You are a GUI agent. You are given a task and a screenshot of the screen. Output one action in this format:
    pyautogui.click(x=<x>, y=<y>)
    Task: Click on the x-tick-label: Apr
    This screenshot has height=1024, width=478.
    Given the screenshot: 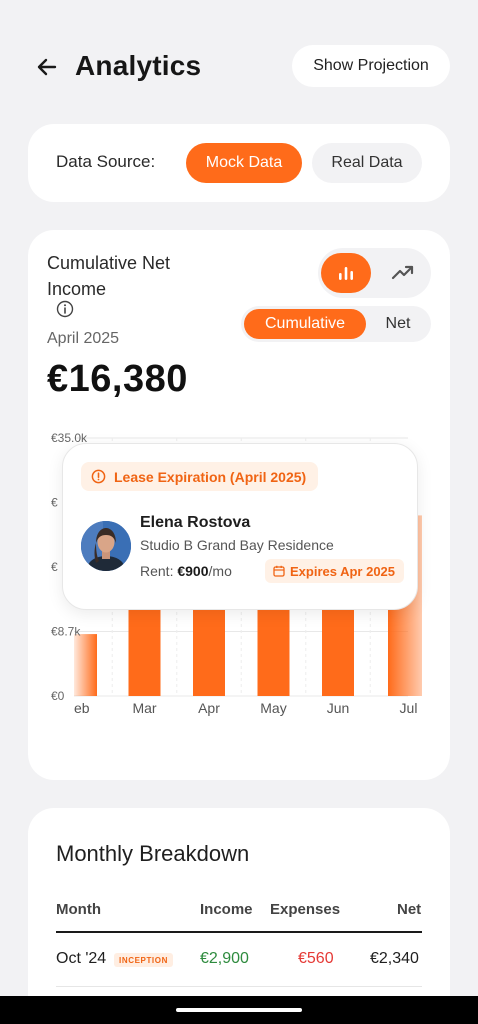 What is the action you would take?
    pyautogui.click(x=209, y=708)
    